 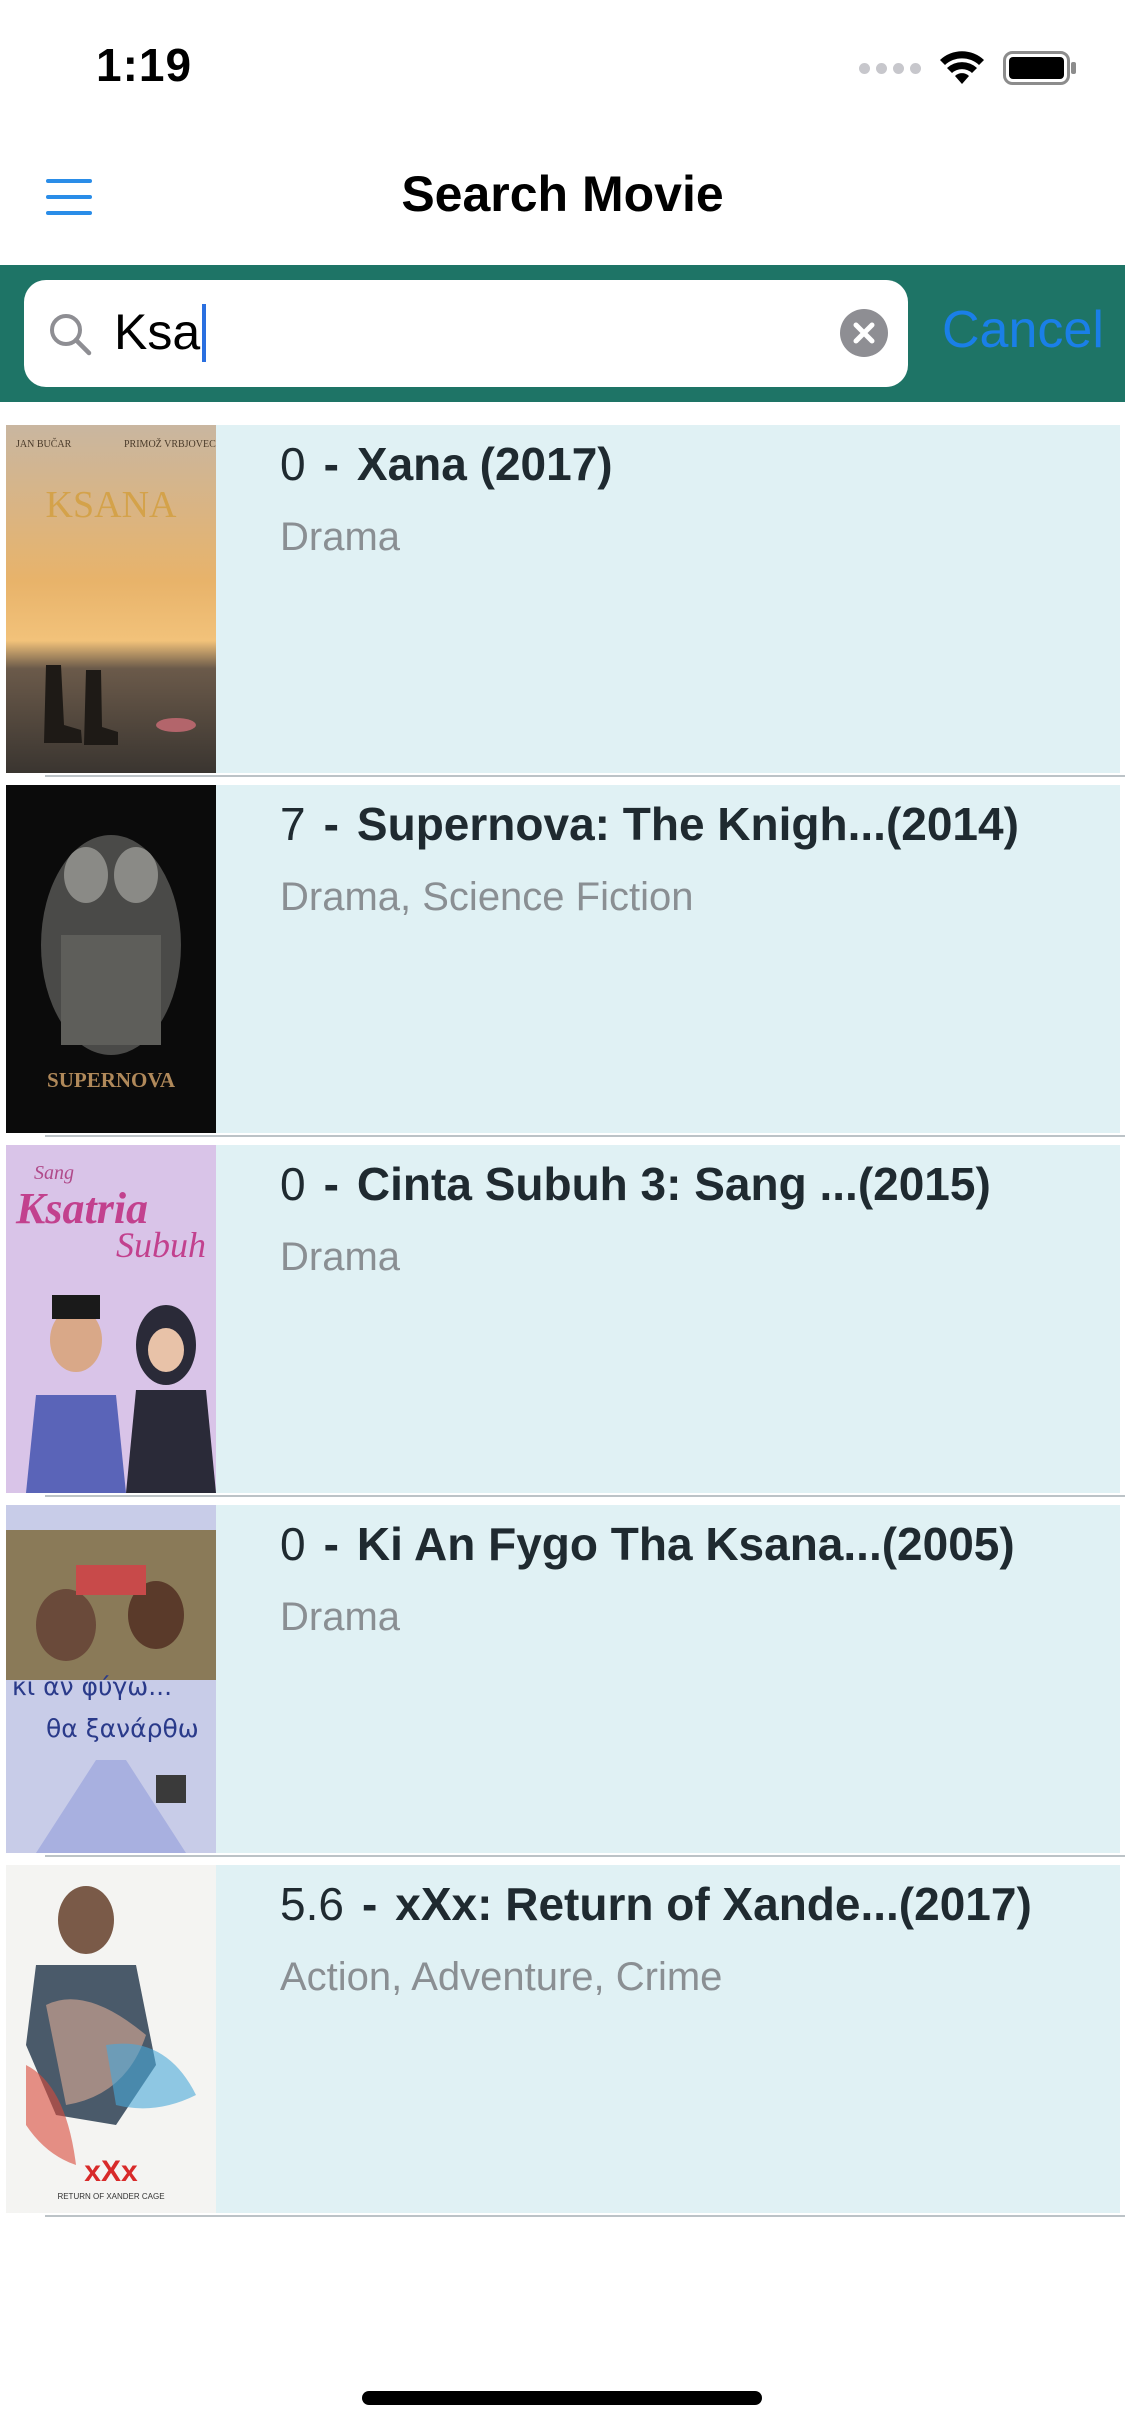 I want to click on status-indicators, so click(x=968, y=68).